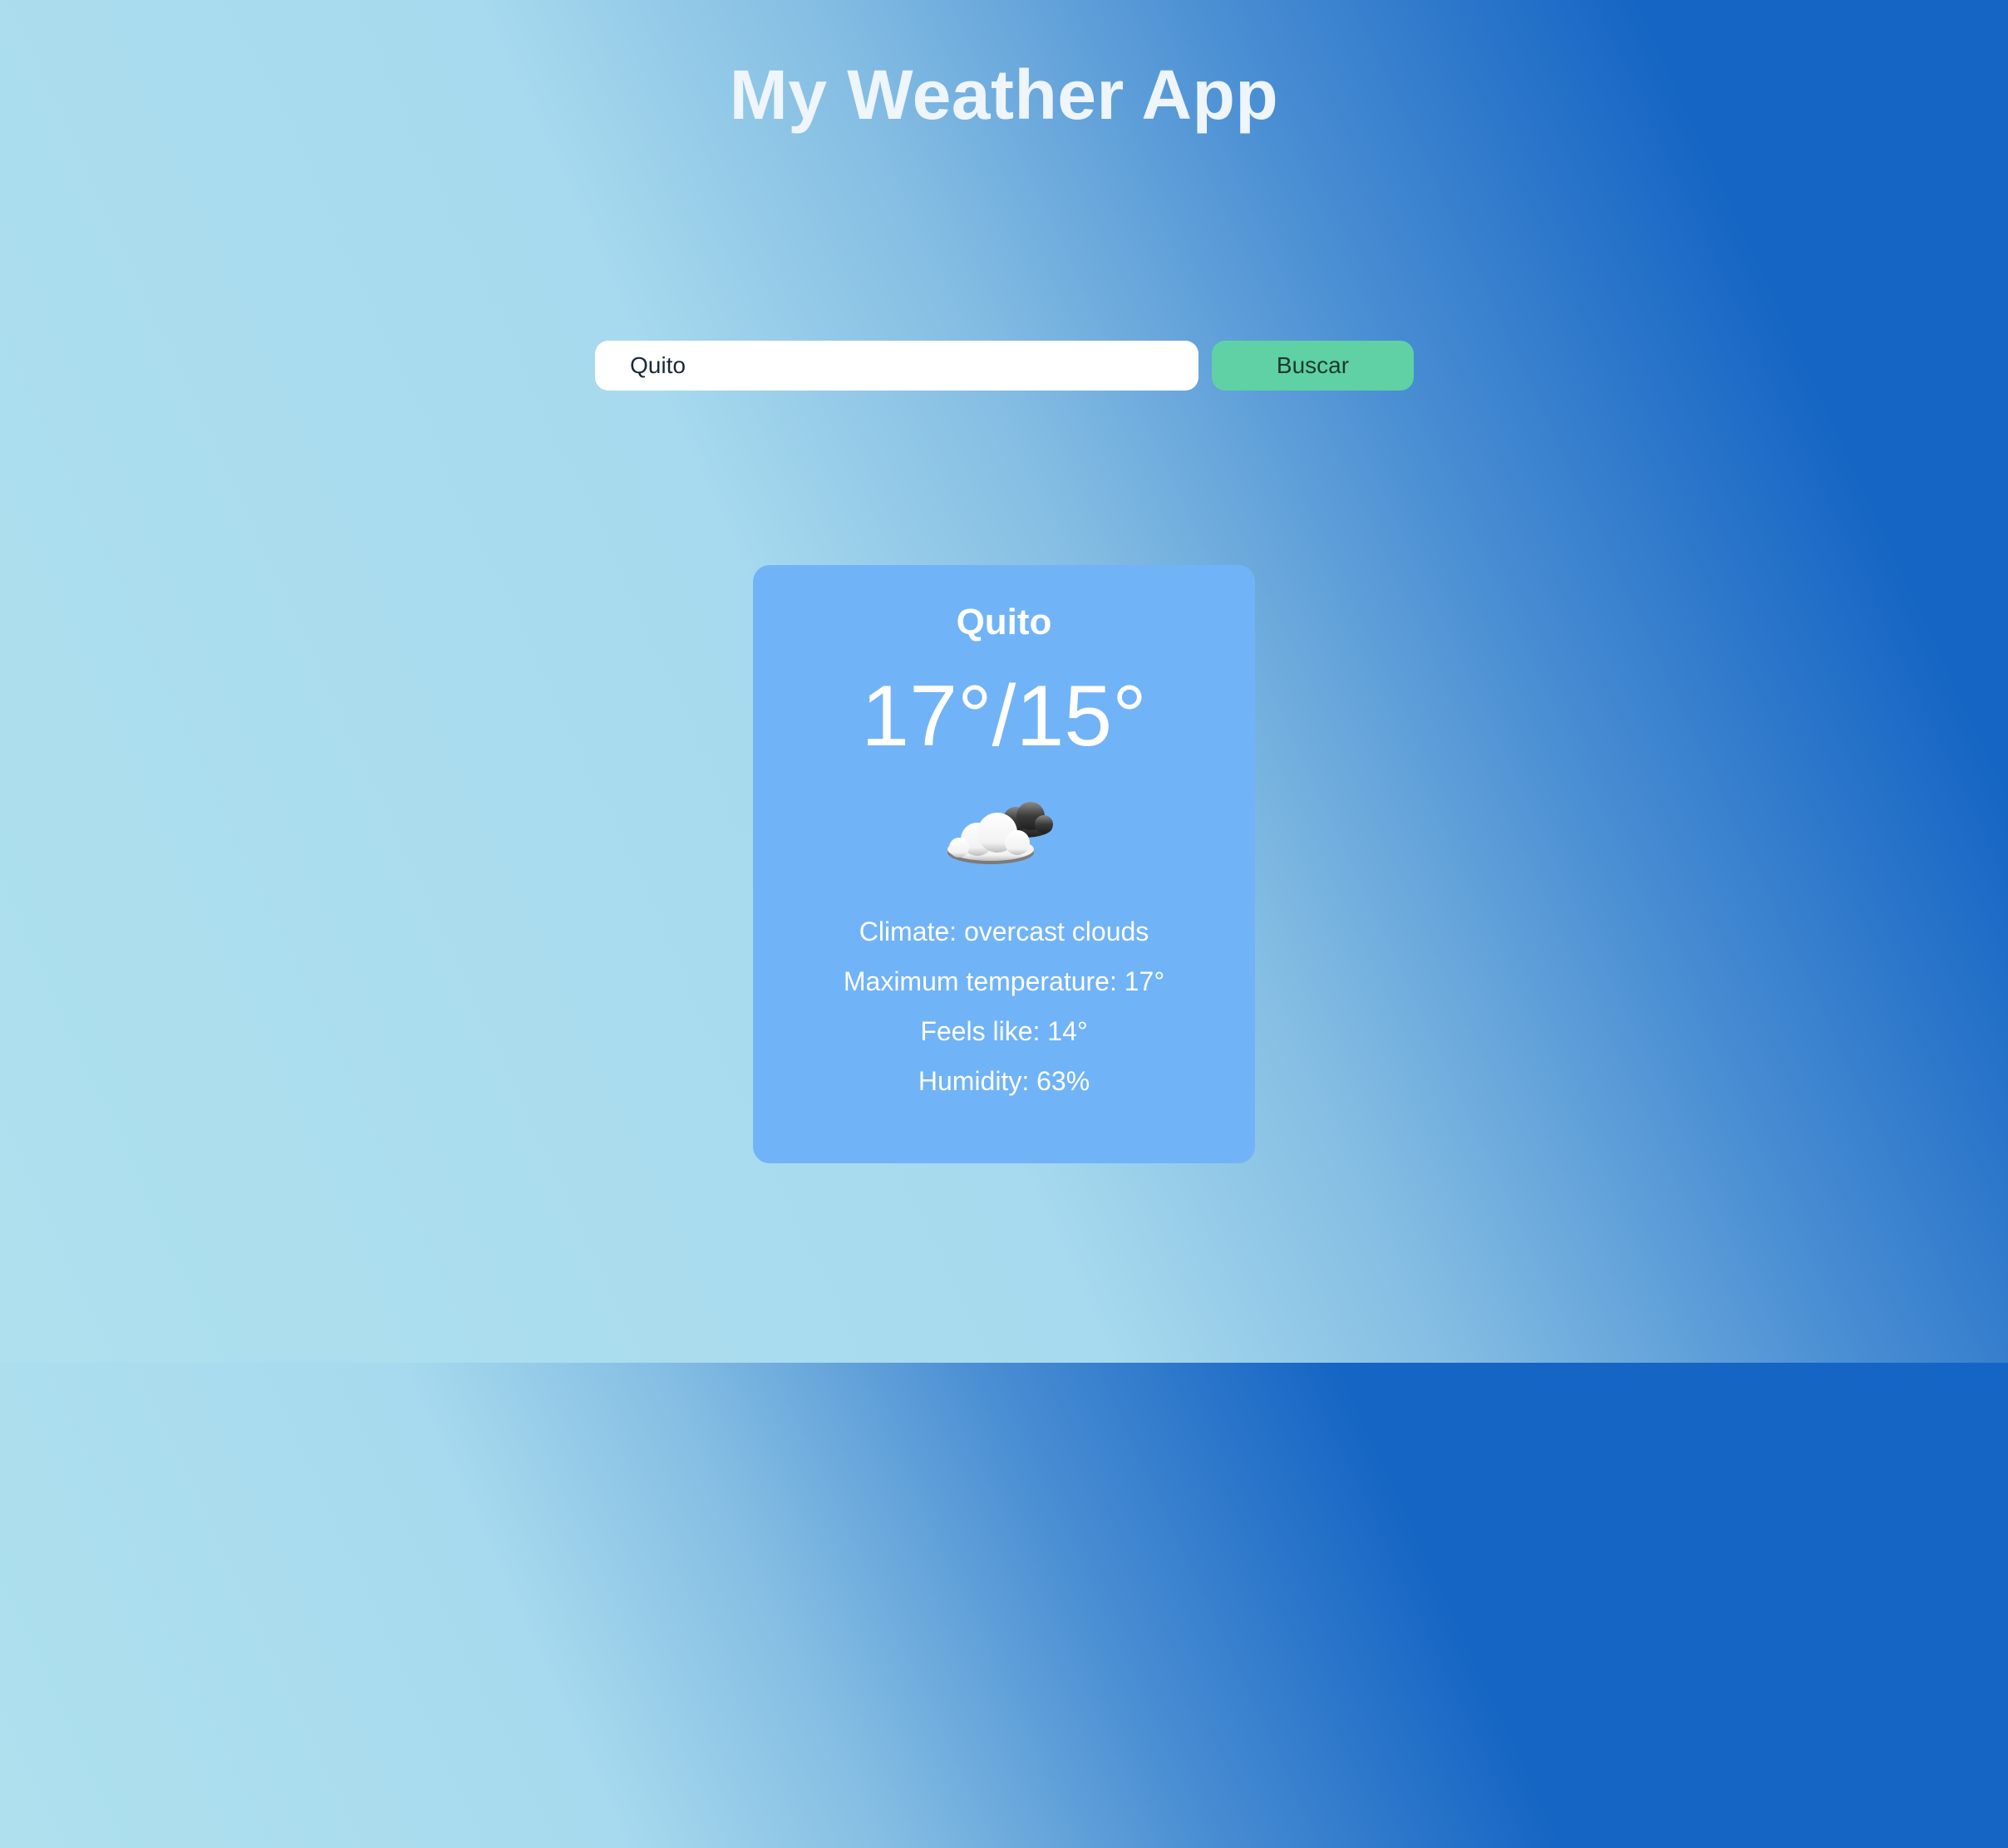 The image size is (2008, 1848). Describe the element at coordinates (1004, 622) in the screenshot. I see `city-name: Quito` at that location.